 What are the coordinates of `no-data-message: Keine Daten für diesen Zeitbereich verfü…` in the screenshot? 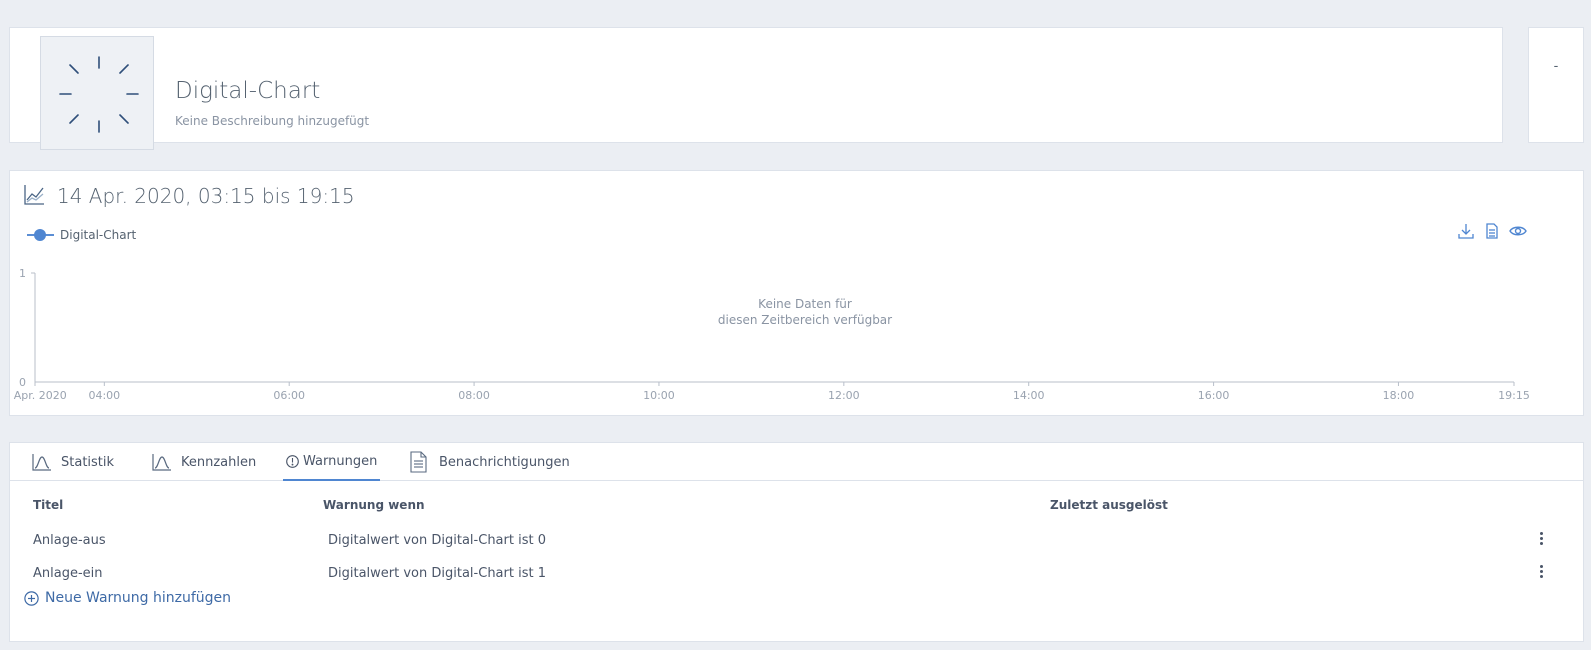 It's located at (805, 312).